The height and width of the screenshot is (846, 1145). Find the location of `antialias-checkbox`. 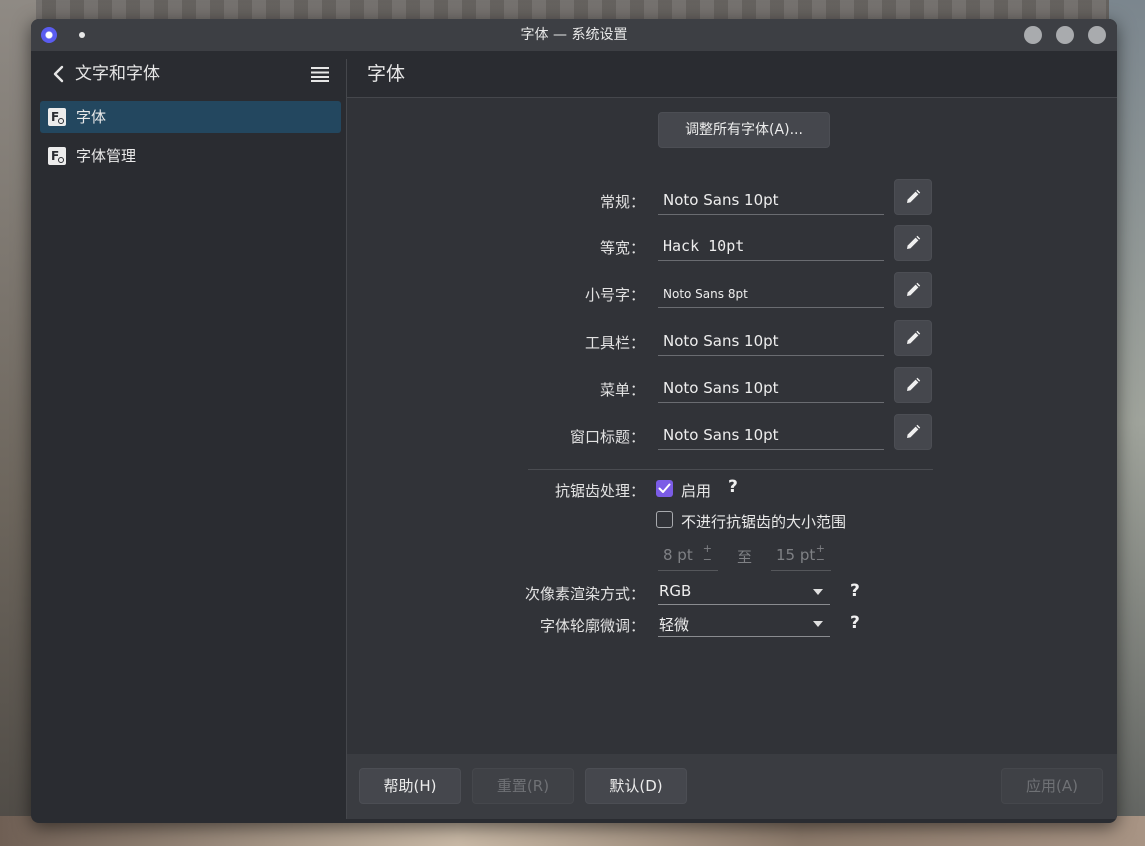

antialias-checkbox is located at coordinates (664, 488).